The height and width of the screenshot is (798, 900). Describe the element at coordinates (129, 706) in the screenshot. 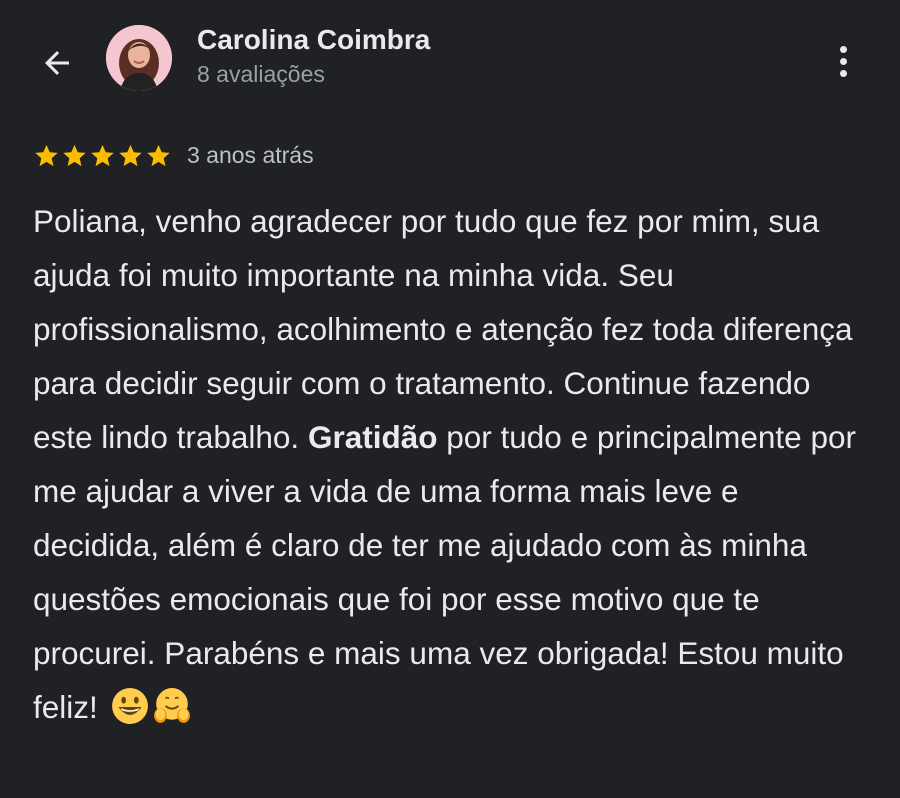

I see `grinning-face-emoji` at that location.